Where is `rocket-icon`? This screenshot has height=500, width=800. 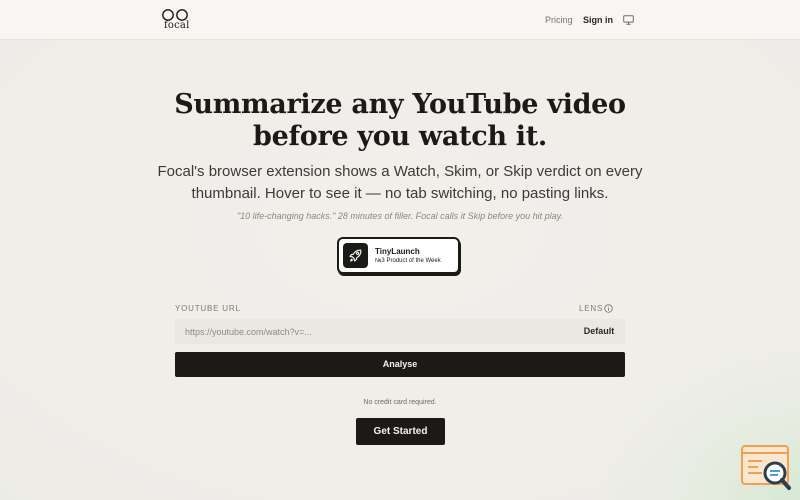
rocket-icon is located at coordinates (355, 255).